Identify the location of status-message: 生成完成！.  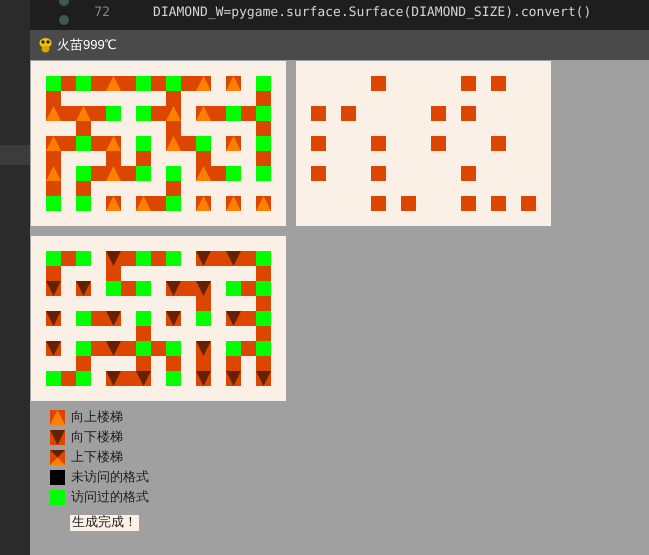
(104, 523).